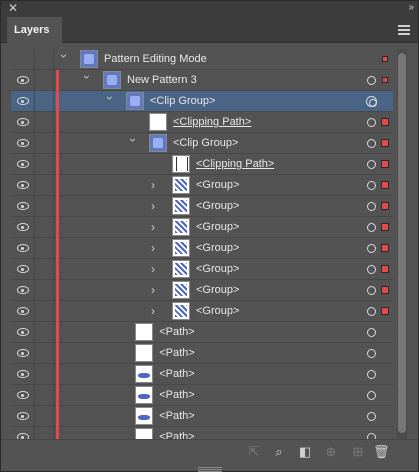 The height and width of the screenshot is (472, 419). What do you see at coordinates (331, 452) in the screenshot?
I see `sublayer-icon: ⊕` at bounding box center [331, 452].